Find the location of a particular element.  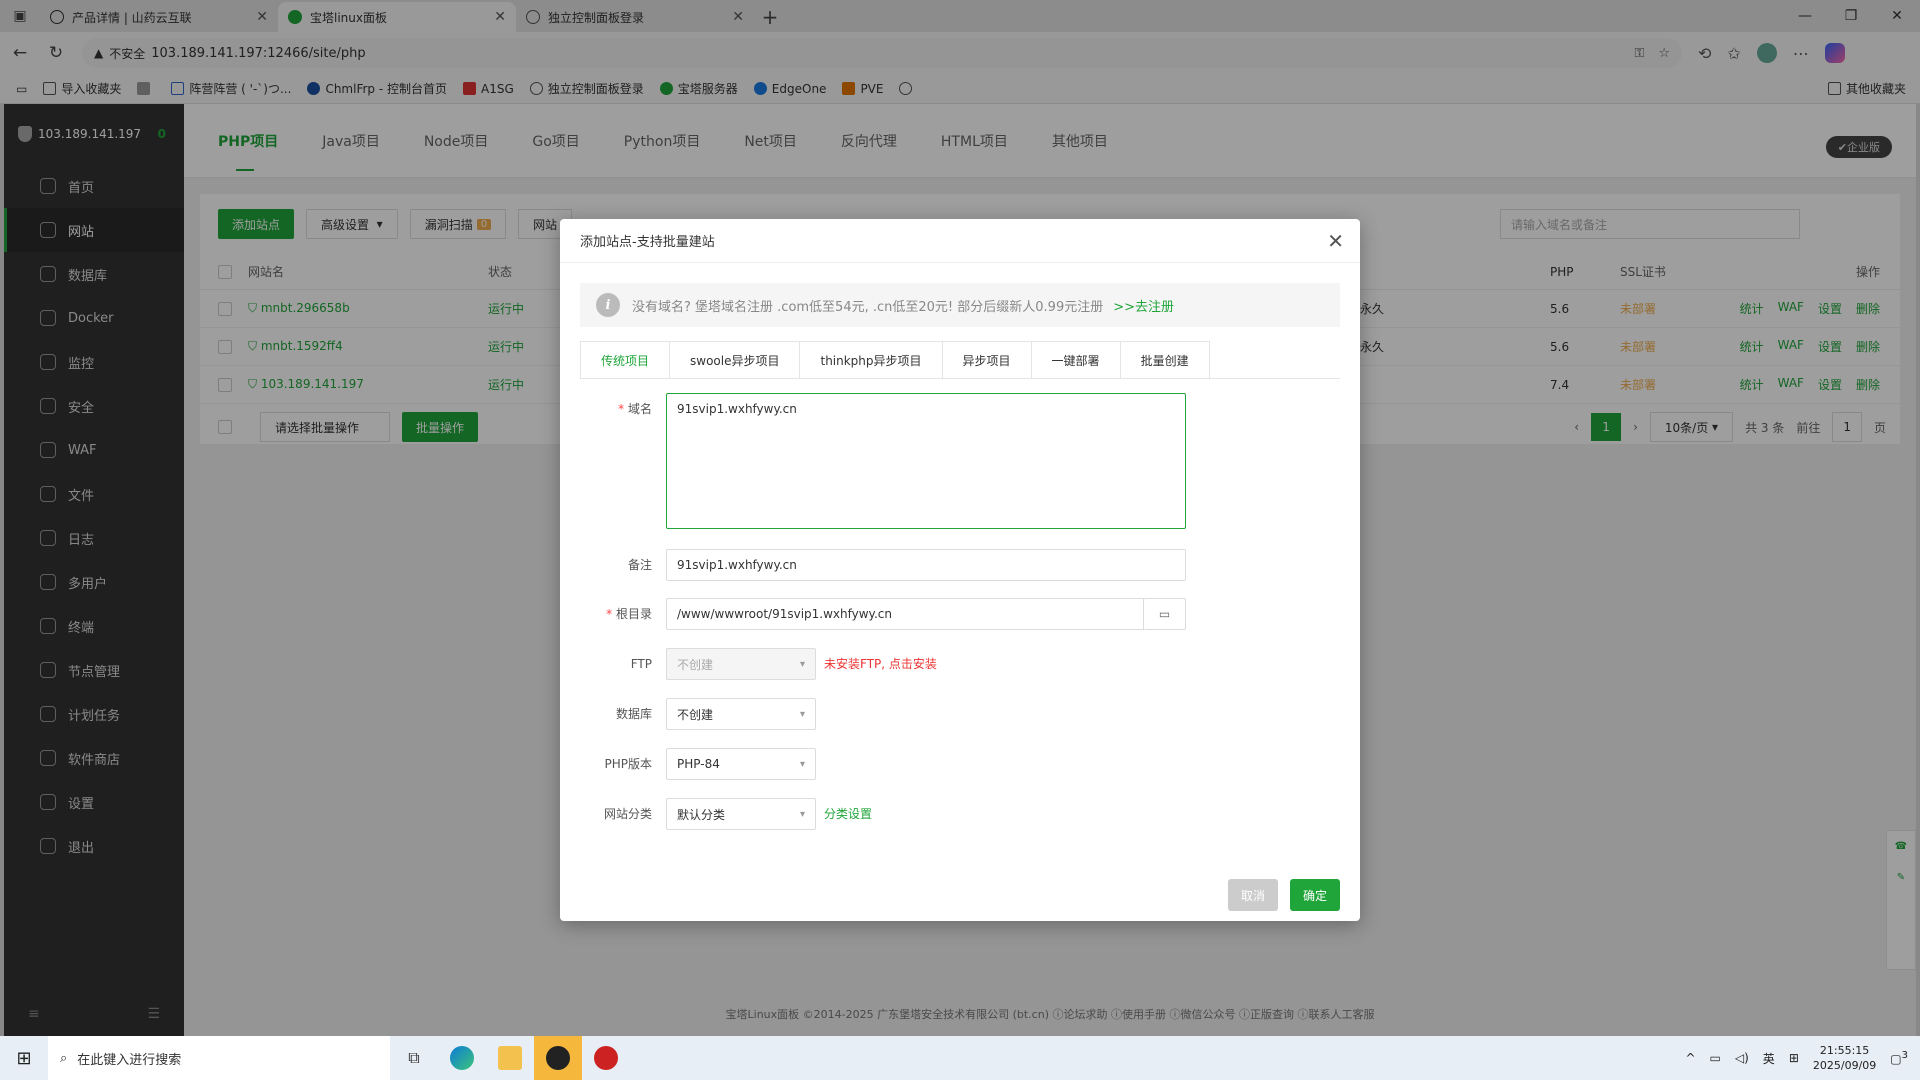

domain-label: * 域名 is located at coordinates (635, 409).